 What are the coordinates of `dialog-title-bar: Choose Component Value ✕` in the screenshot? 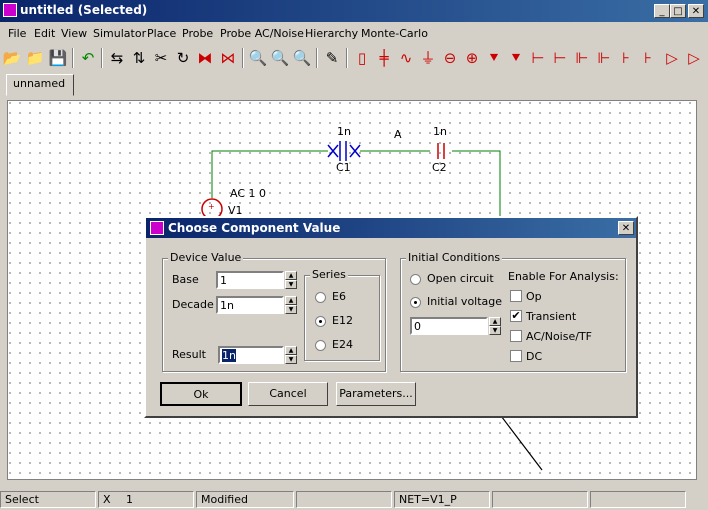 It's located at (391, 228).